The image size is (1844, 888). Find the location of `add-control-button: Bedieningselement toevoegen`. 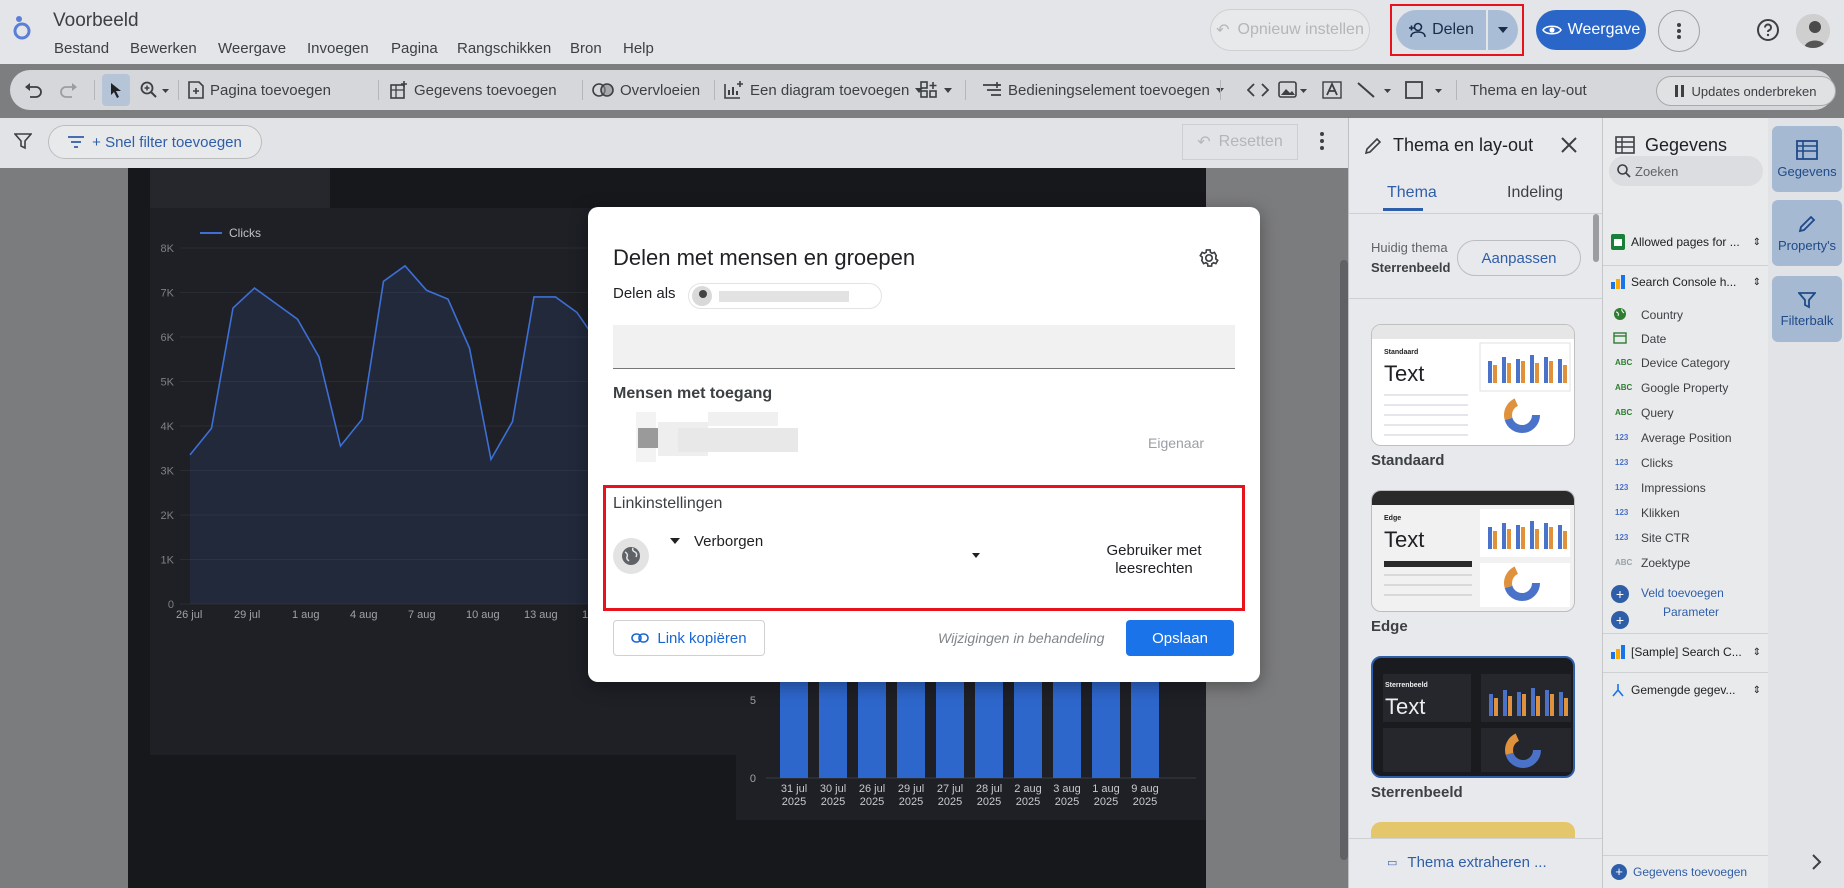

add-control-button: Bedieningselement toevoegen is located at coordinates (1103, 90).